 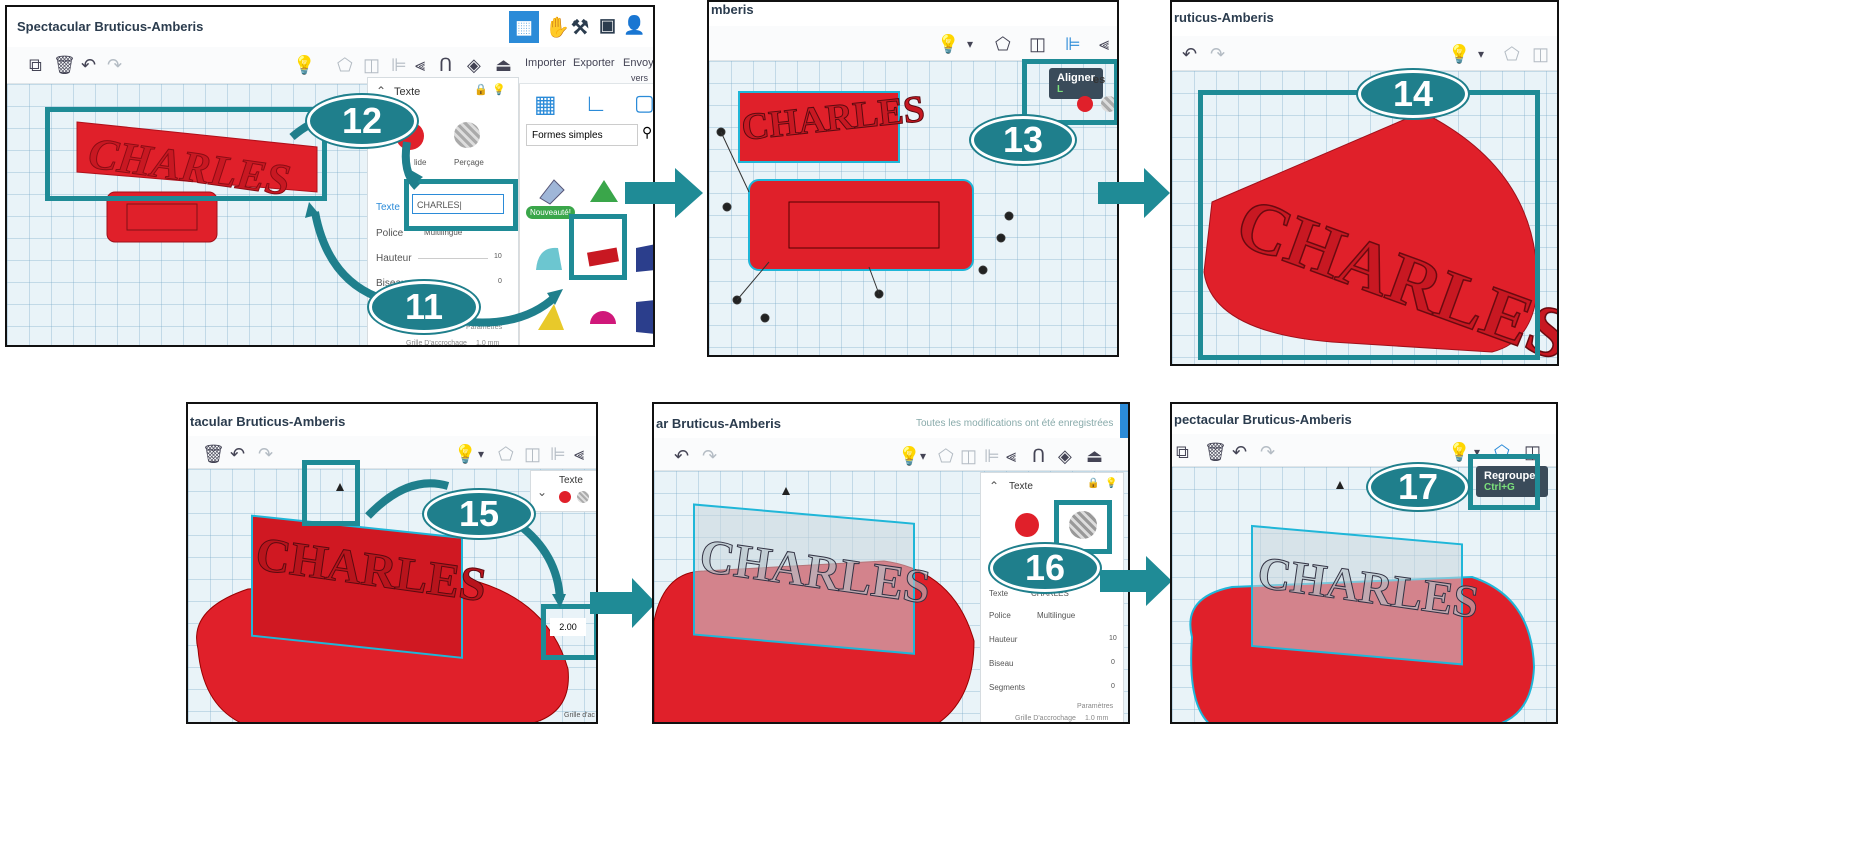 What do you see at coordinates (1096, 718) in the screenshot?
I see `snap-grid-value: 1.0 mm` at bounding box center [1096, 718].